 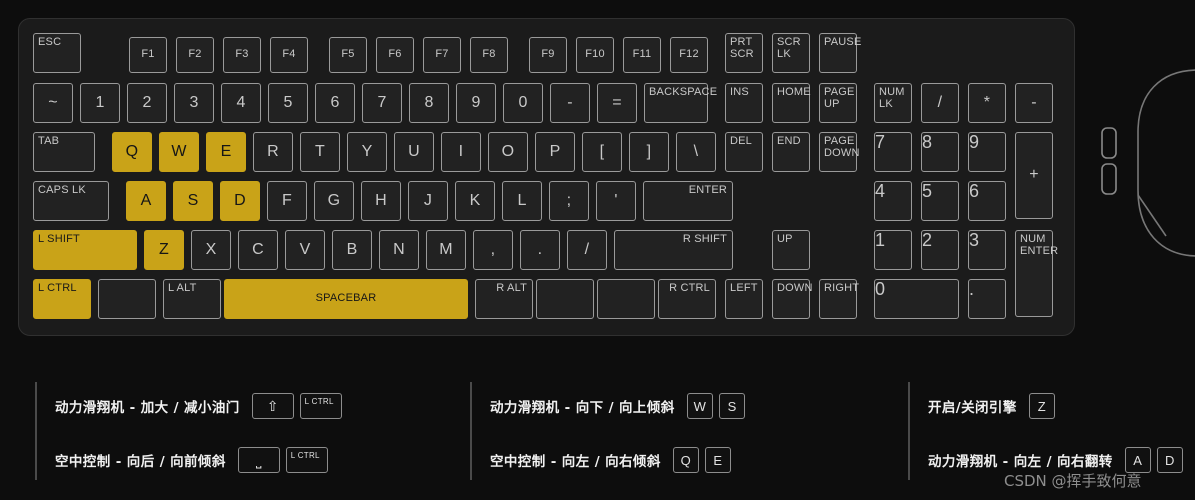 What do you see at coordinates (395, 55) in the screenshot?
I see `key-f6: F6` at bounding box center [395, 55].